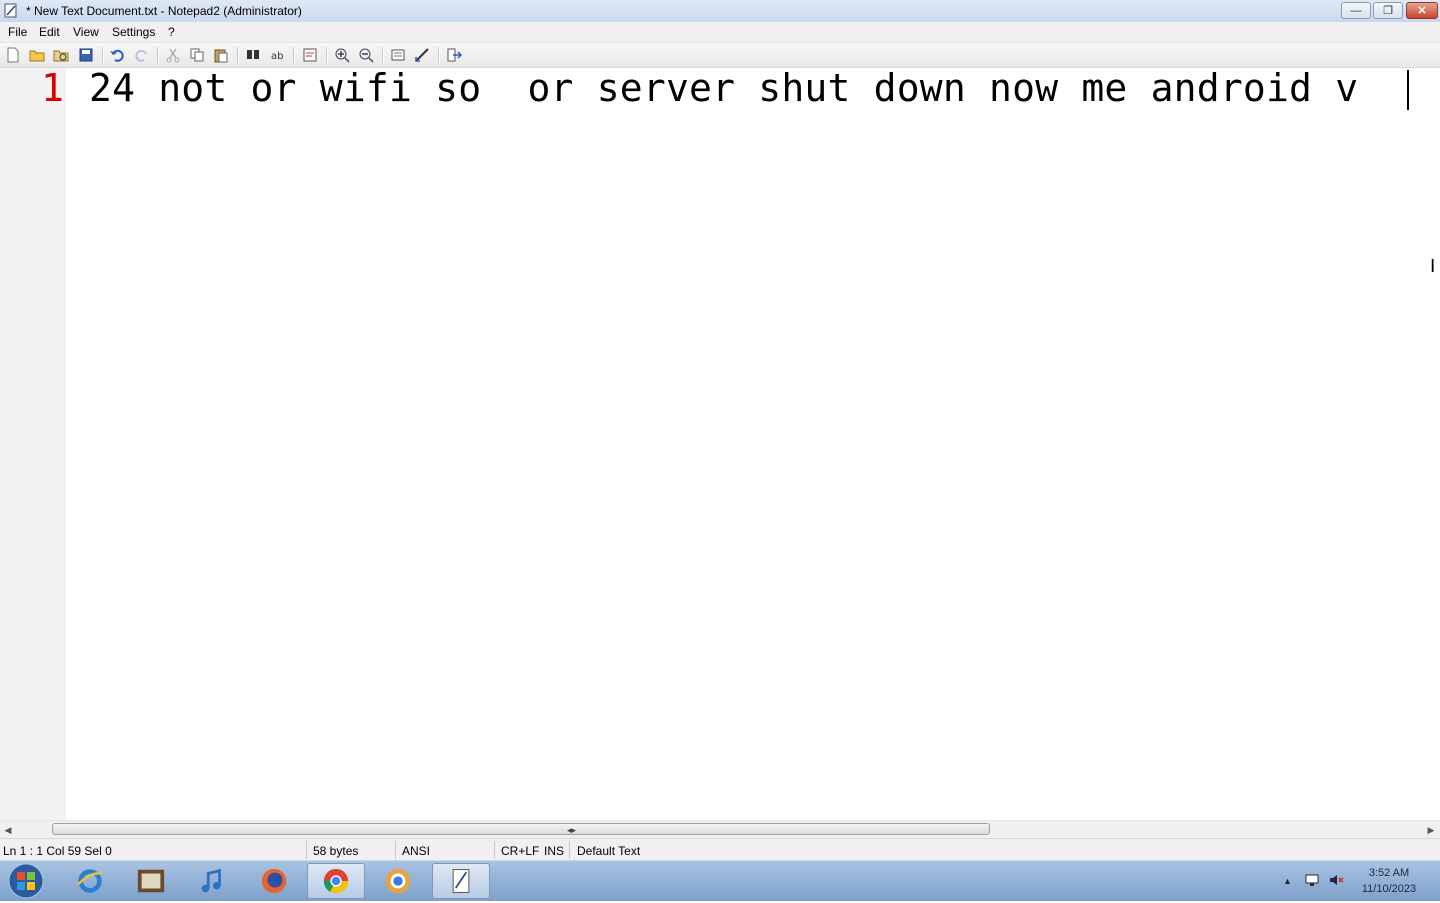 The height and width of the screenshot is (903, 1440). I want to click on scrollbar-thumb: ◂▸, so click(521, 829).